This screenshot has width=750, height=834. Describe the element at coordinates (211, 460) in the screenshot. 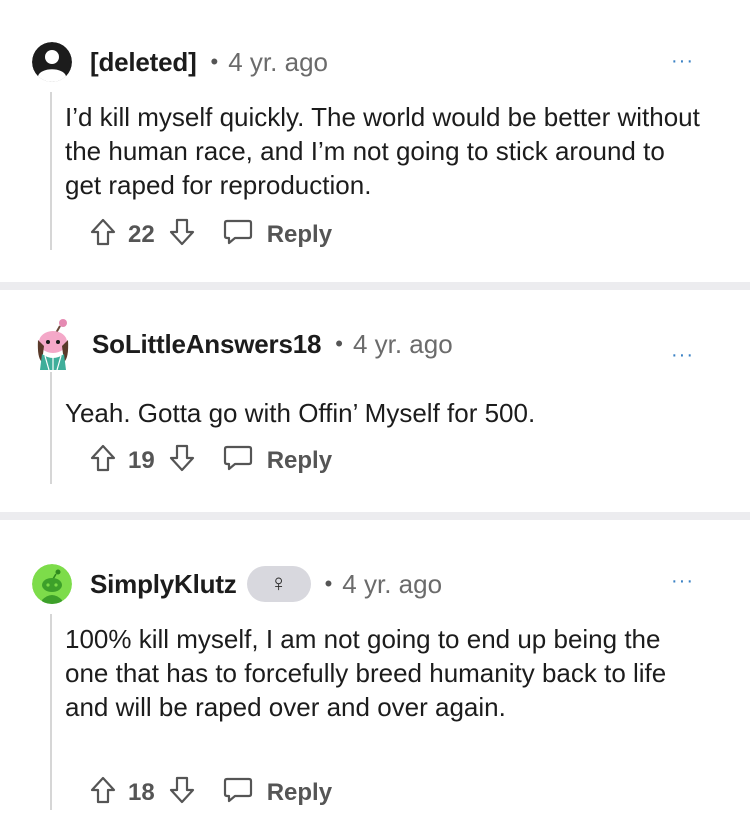

I see `comment-actions: 19 Reply` at that location.